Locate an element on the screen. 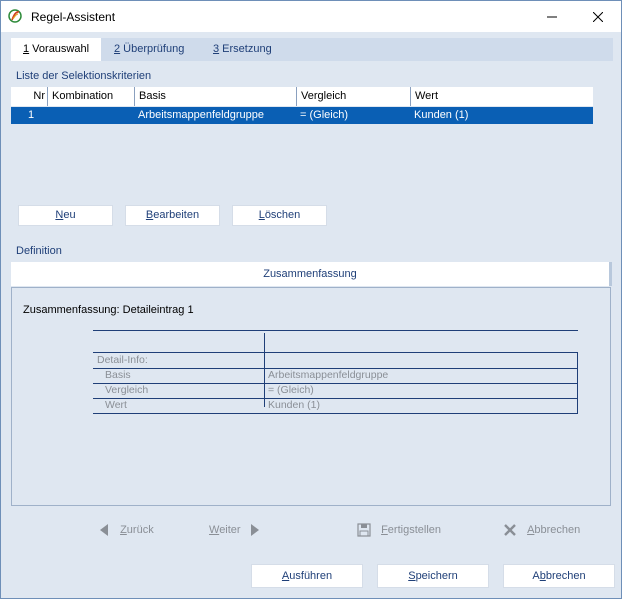  app-logo-icon is located at coordinates (15, 16).